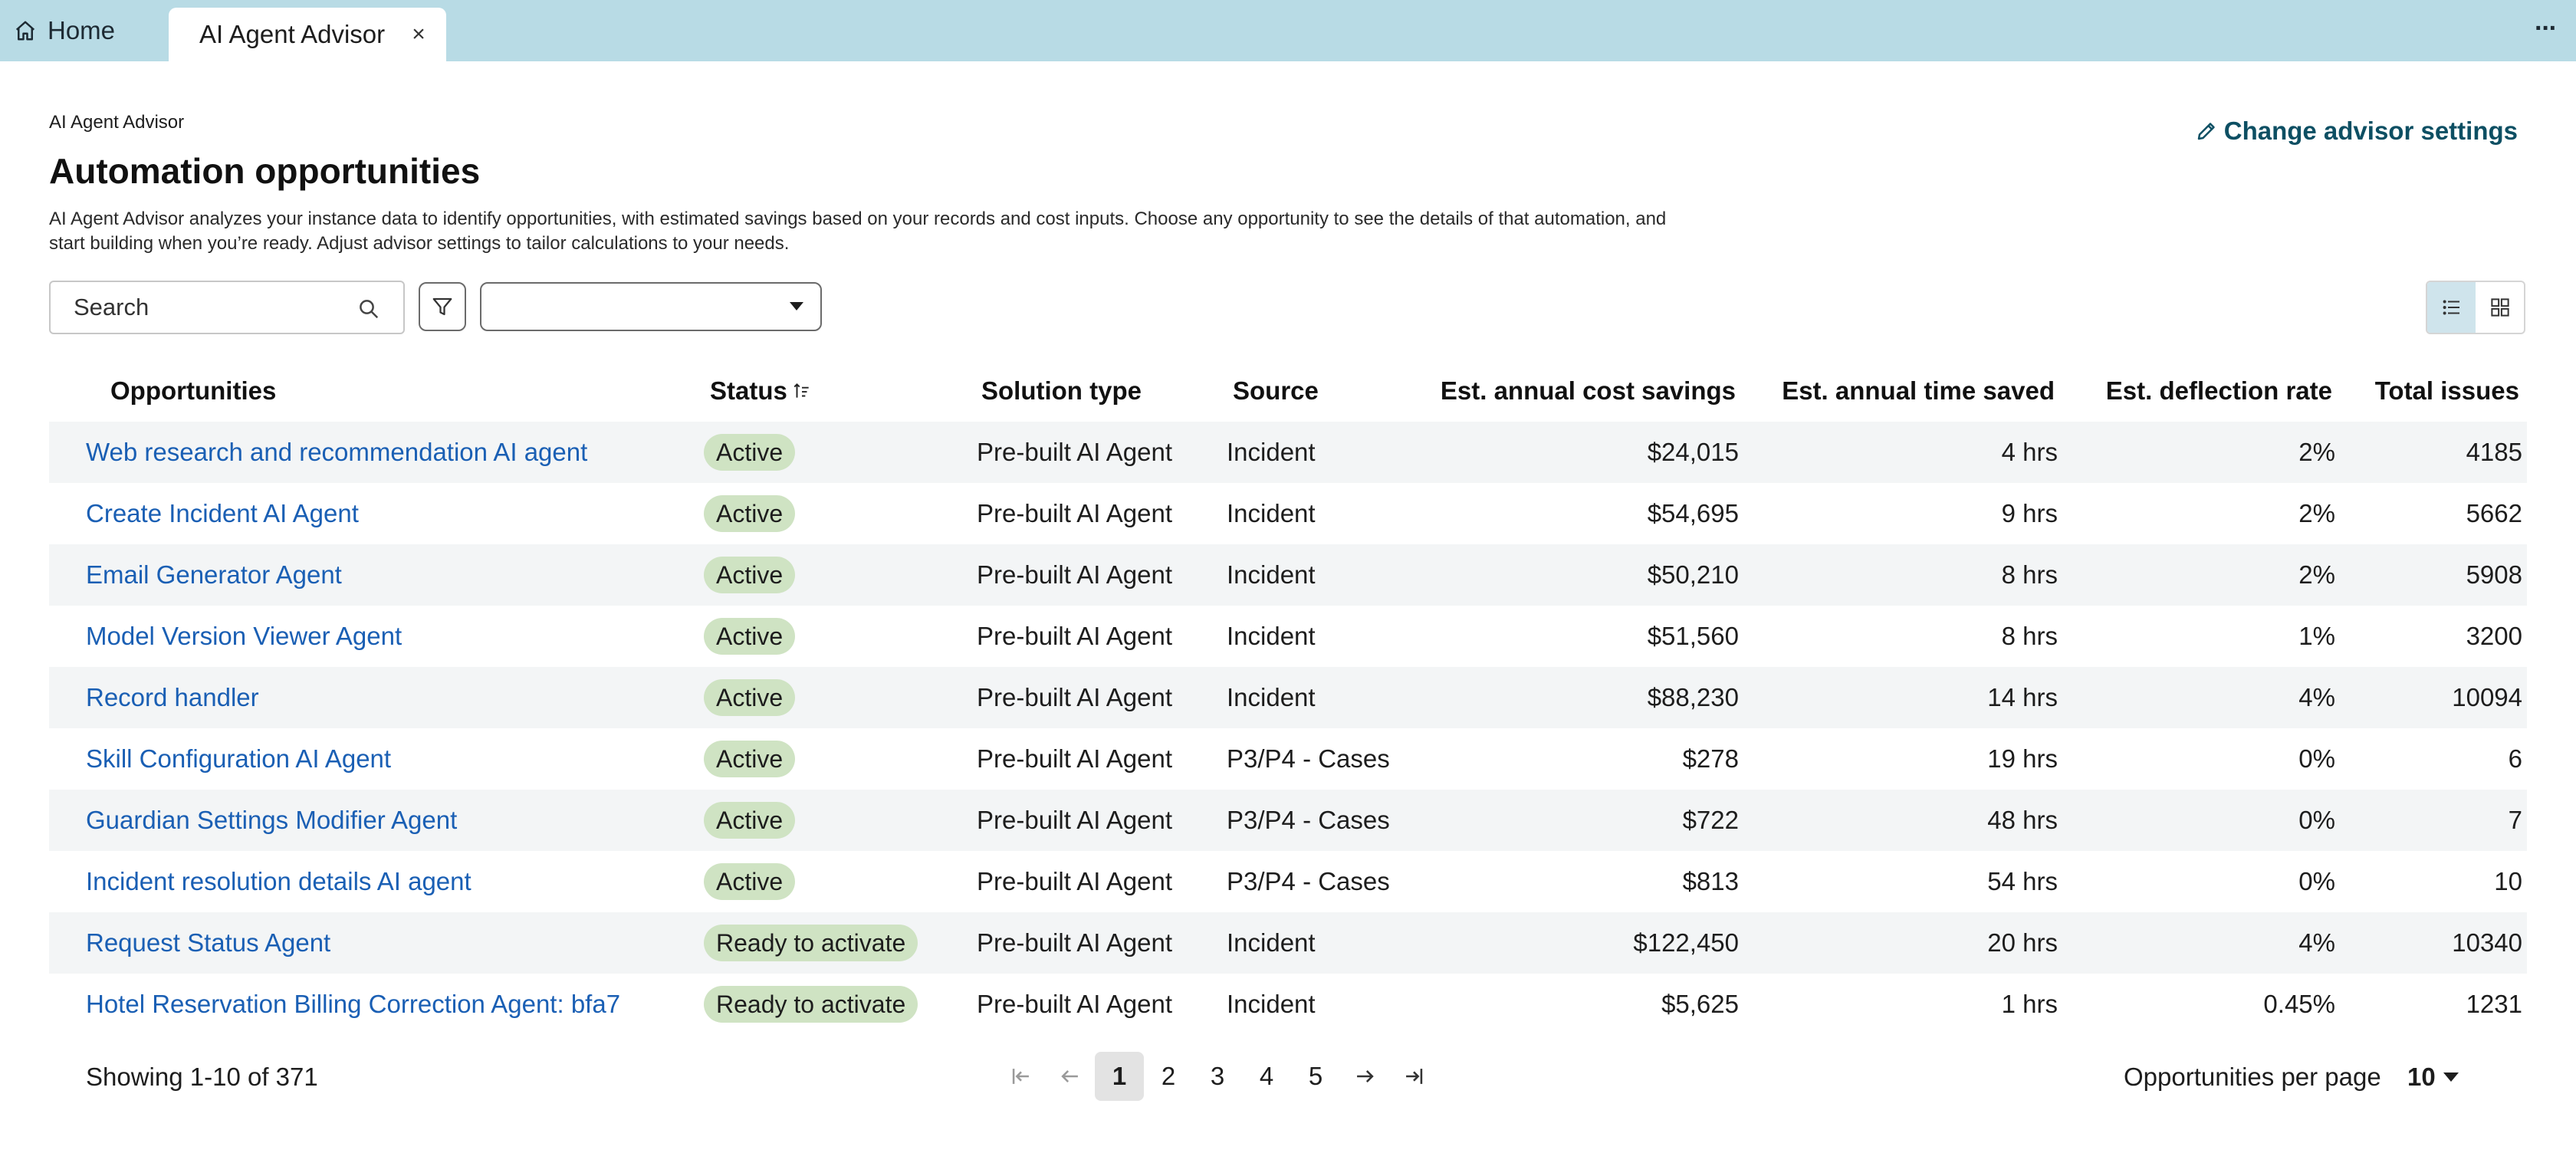 The image size is (2576, 1153). Describe the element at coordinates (1589, 391) in the screenshot. I see `column-header-cost-savings: Est. annual cost savings` at that location.